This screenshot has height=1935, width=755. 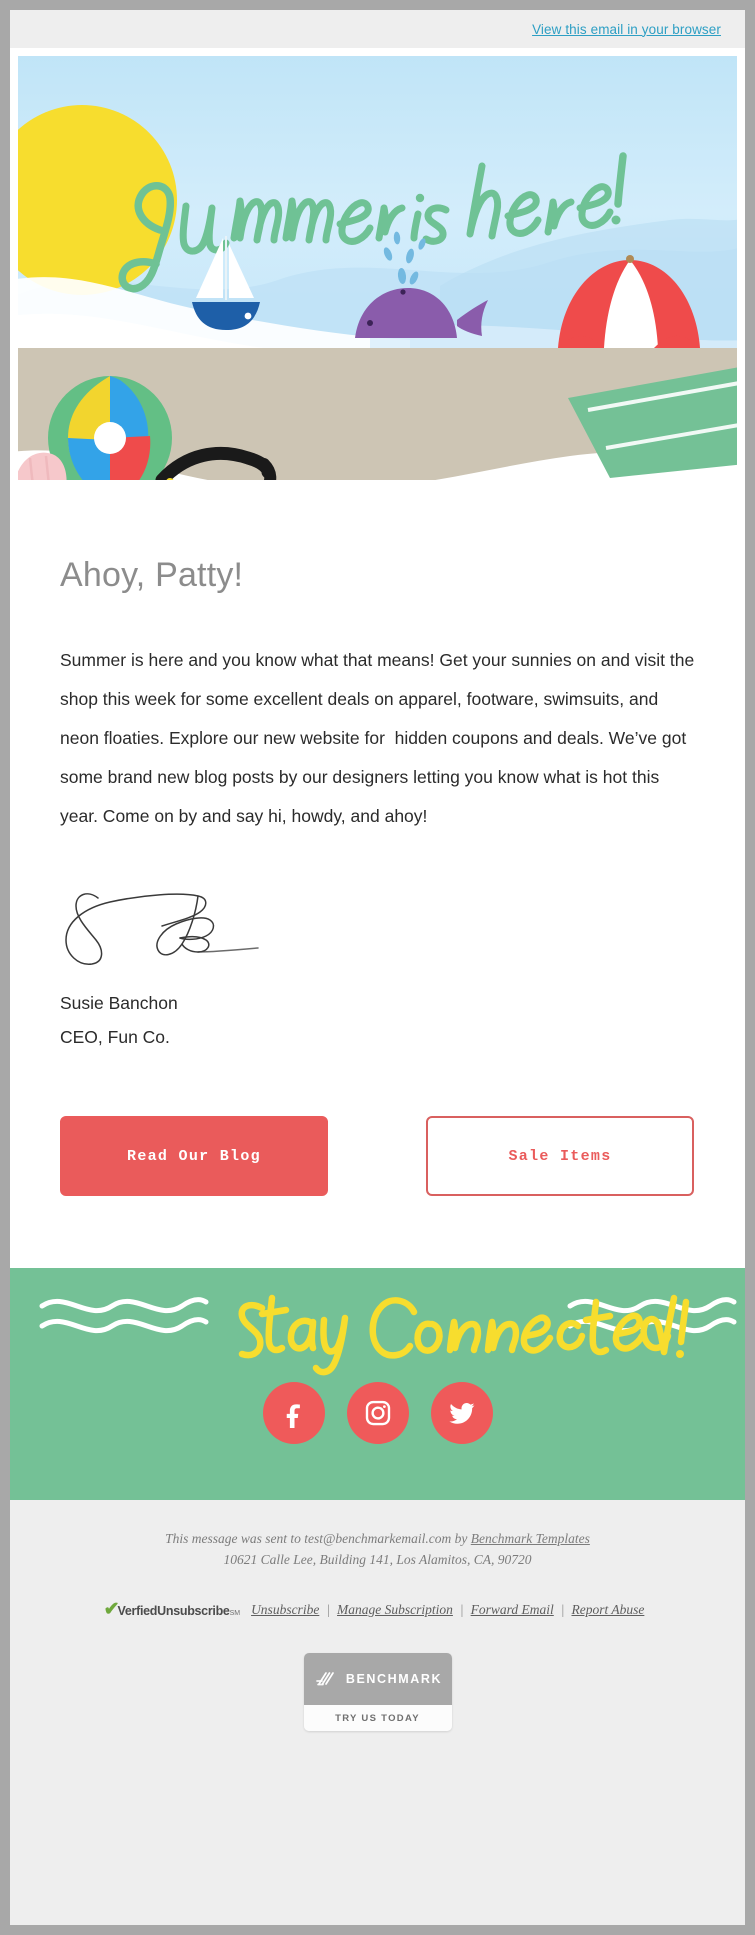 I want to click on signature-image, so click(x=162, y=929).